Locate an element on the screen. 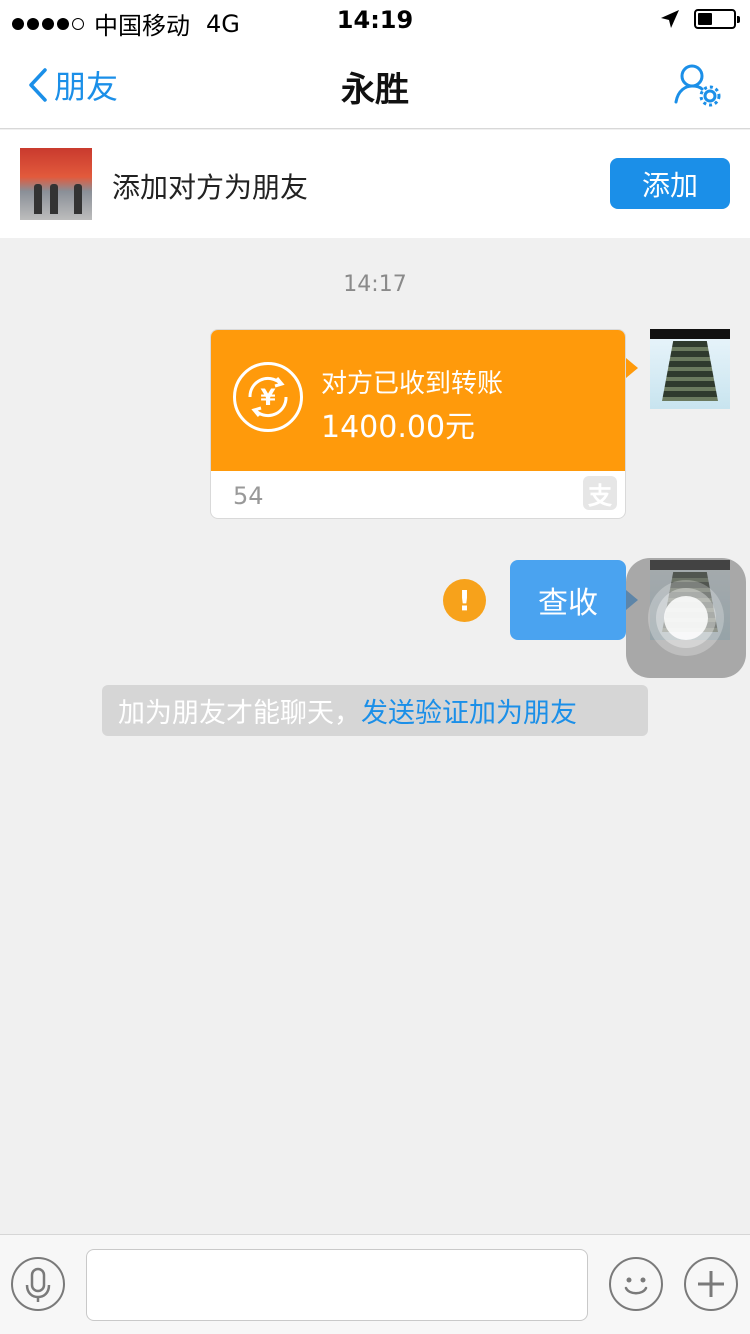 The width and height of the screenshot is (750, 1334). battery-icon is located at coordinates (717, 19).